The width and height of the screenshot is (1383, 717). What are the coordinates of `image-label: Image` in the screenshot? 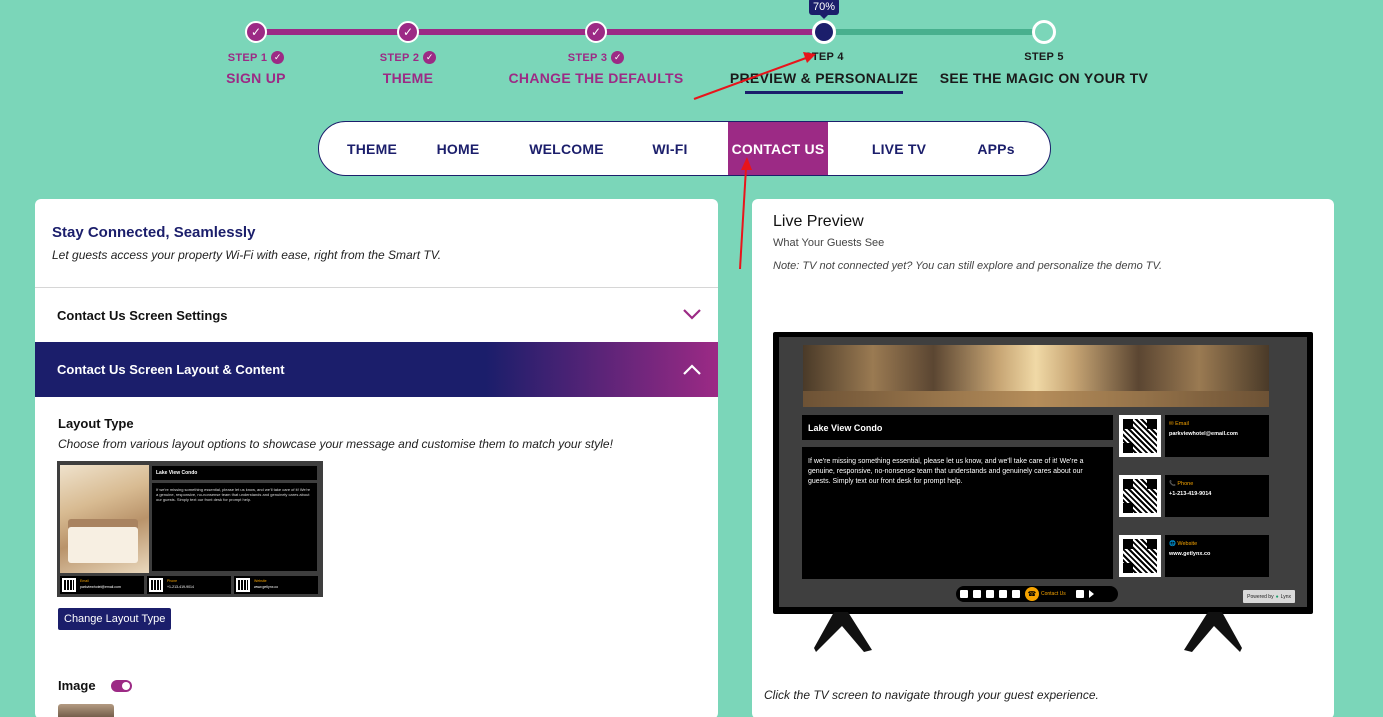 It's located at (77, 685).